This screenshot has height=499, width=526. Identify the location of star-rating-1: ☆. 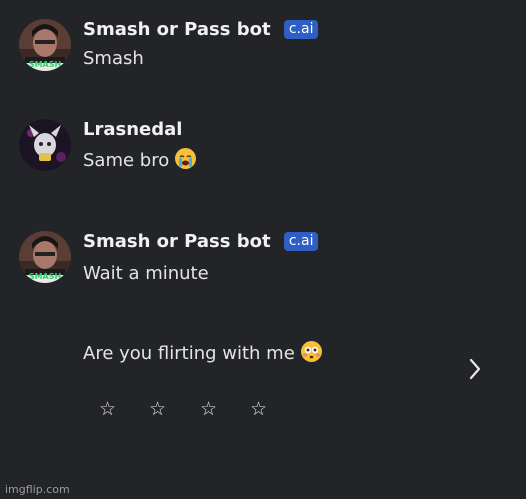
(107, 409).